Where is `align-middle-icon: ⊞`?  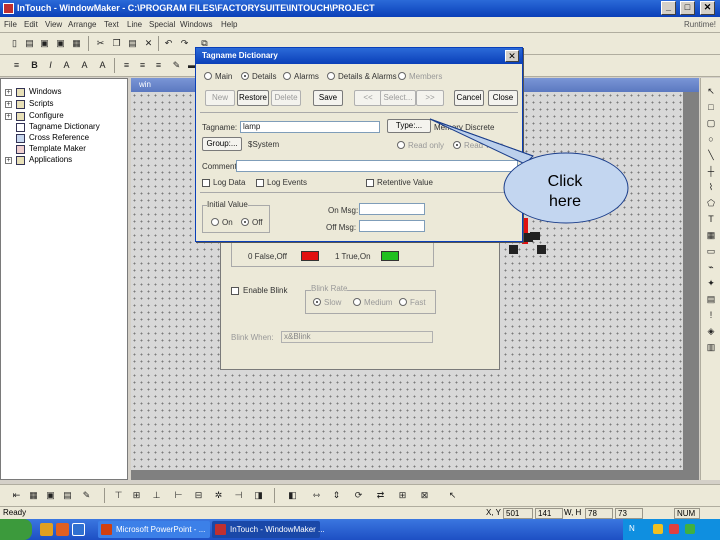
align-middle-icon: ⊞ is located at coordinates (136, 495).